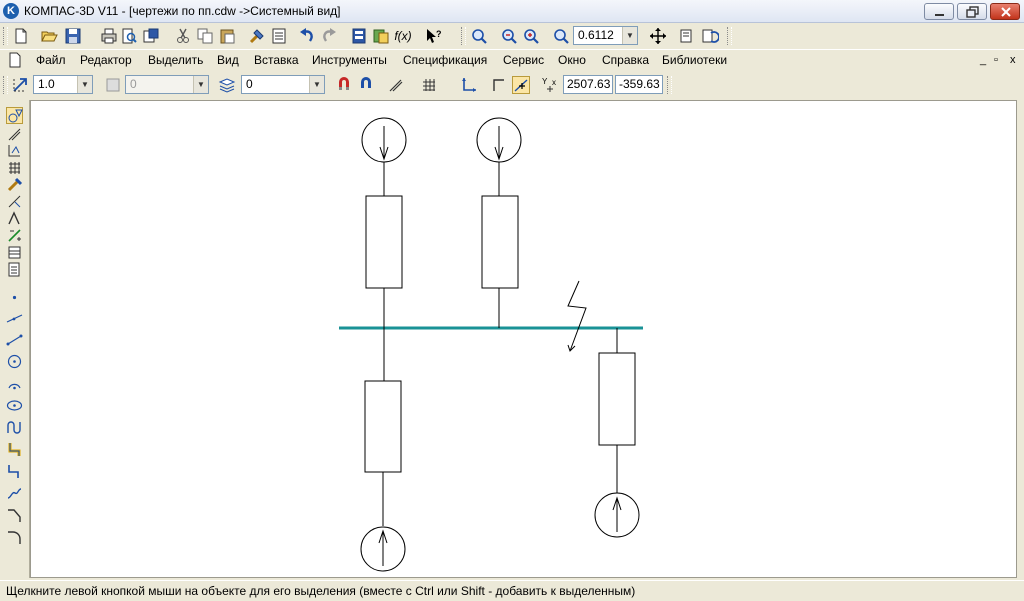 This screenshot has height=601, width=1024. What do you see at coordinates (445, 60) in the screenshot?
I see `menu-specification: Спецификация` at bounding box center [445, 60].